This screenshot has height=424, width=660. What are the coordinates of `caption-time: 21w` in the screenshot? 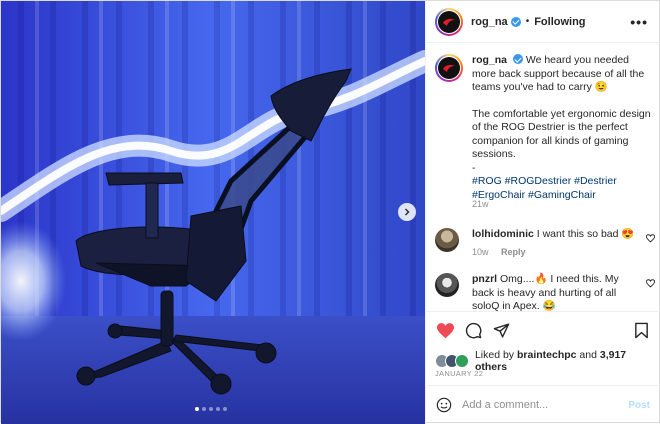 It's located at (480, 204).